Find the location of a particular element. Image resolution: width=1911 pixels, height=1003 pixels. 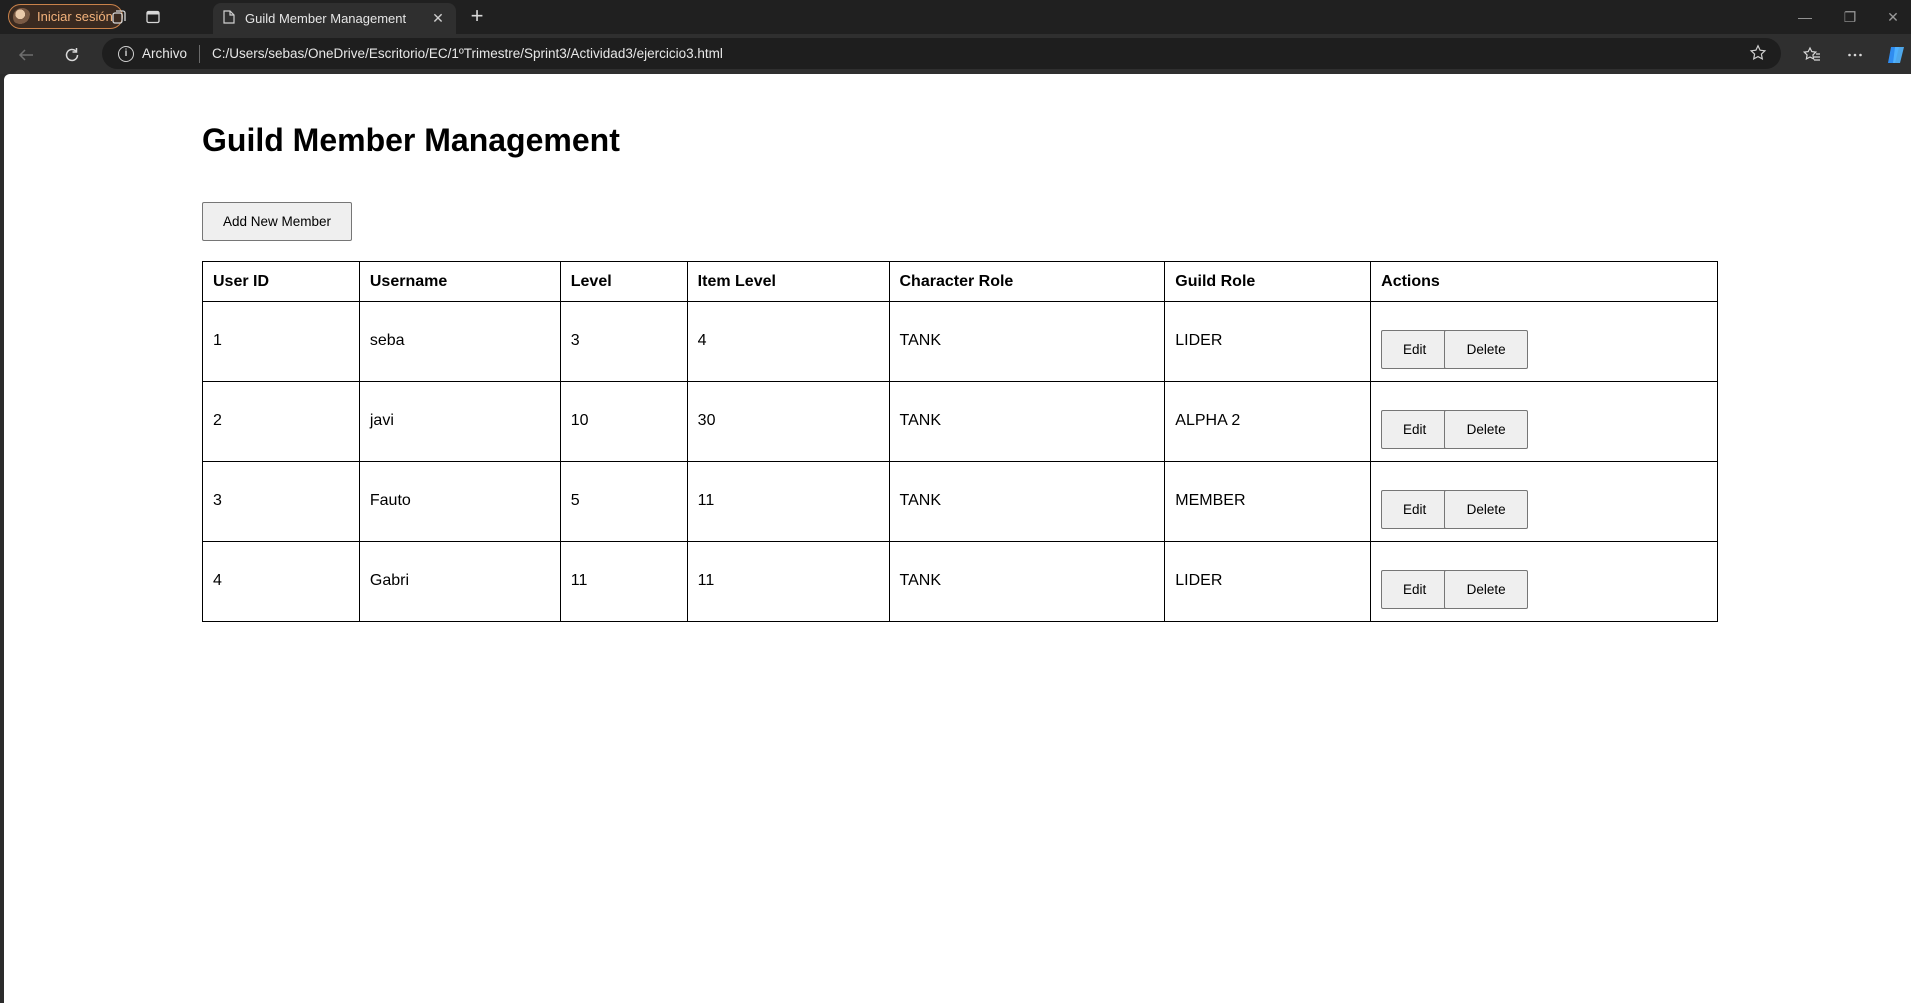

add-member-button: Add New Member is located at coordinates (277, 221).